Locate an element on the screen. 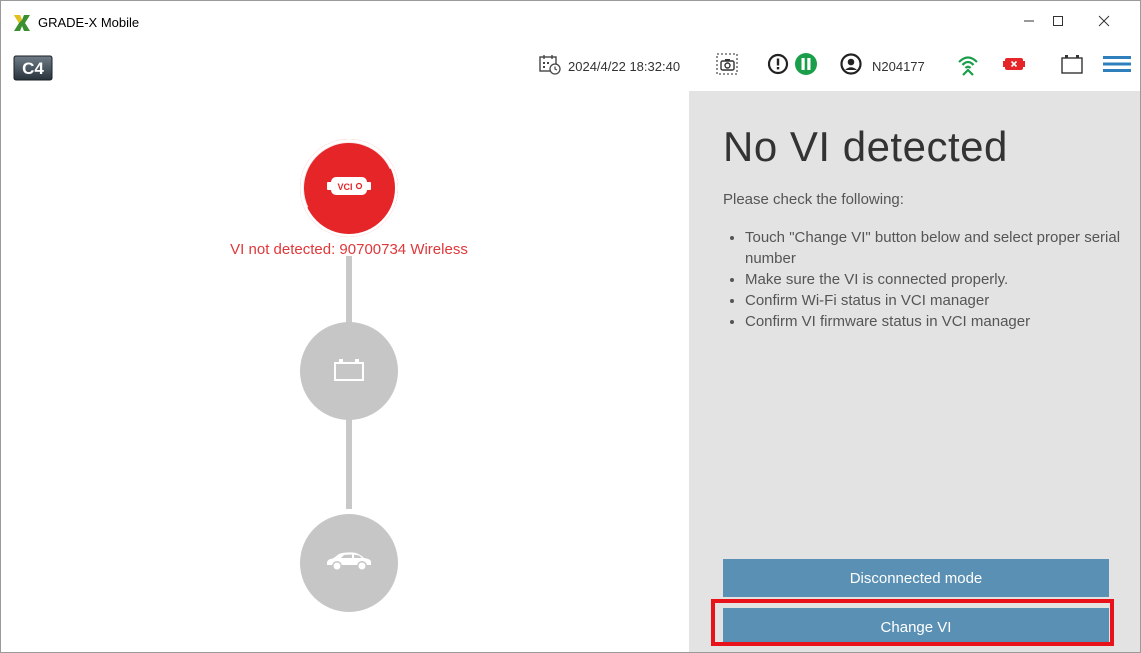 The height and width of the screenshot is (653, 1141). screenshot-icon is located at coordinates (727, 66).